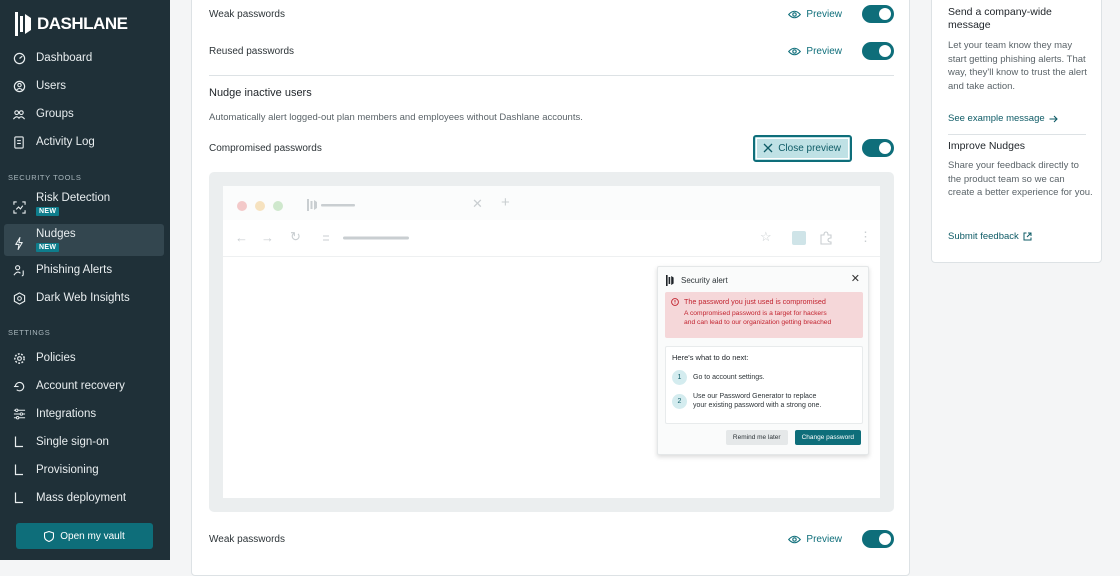 Image resolution: width=1120 pixels, height=576 pixels. Describe the element at coordinates (675, 301) in the screenshot. I see `warning-icon` at that location.